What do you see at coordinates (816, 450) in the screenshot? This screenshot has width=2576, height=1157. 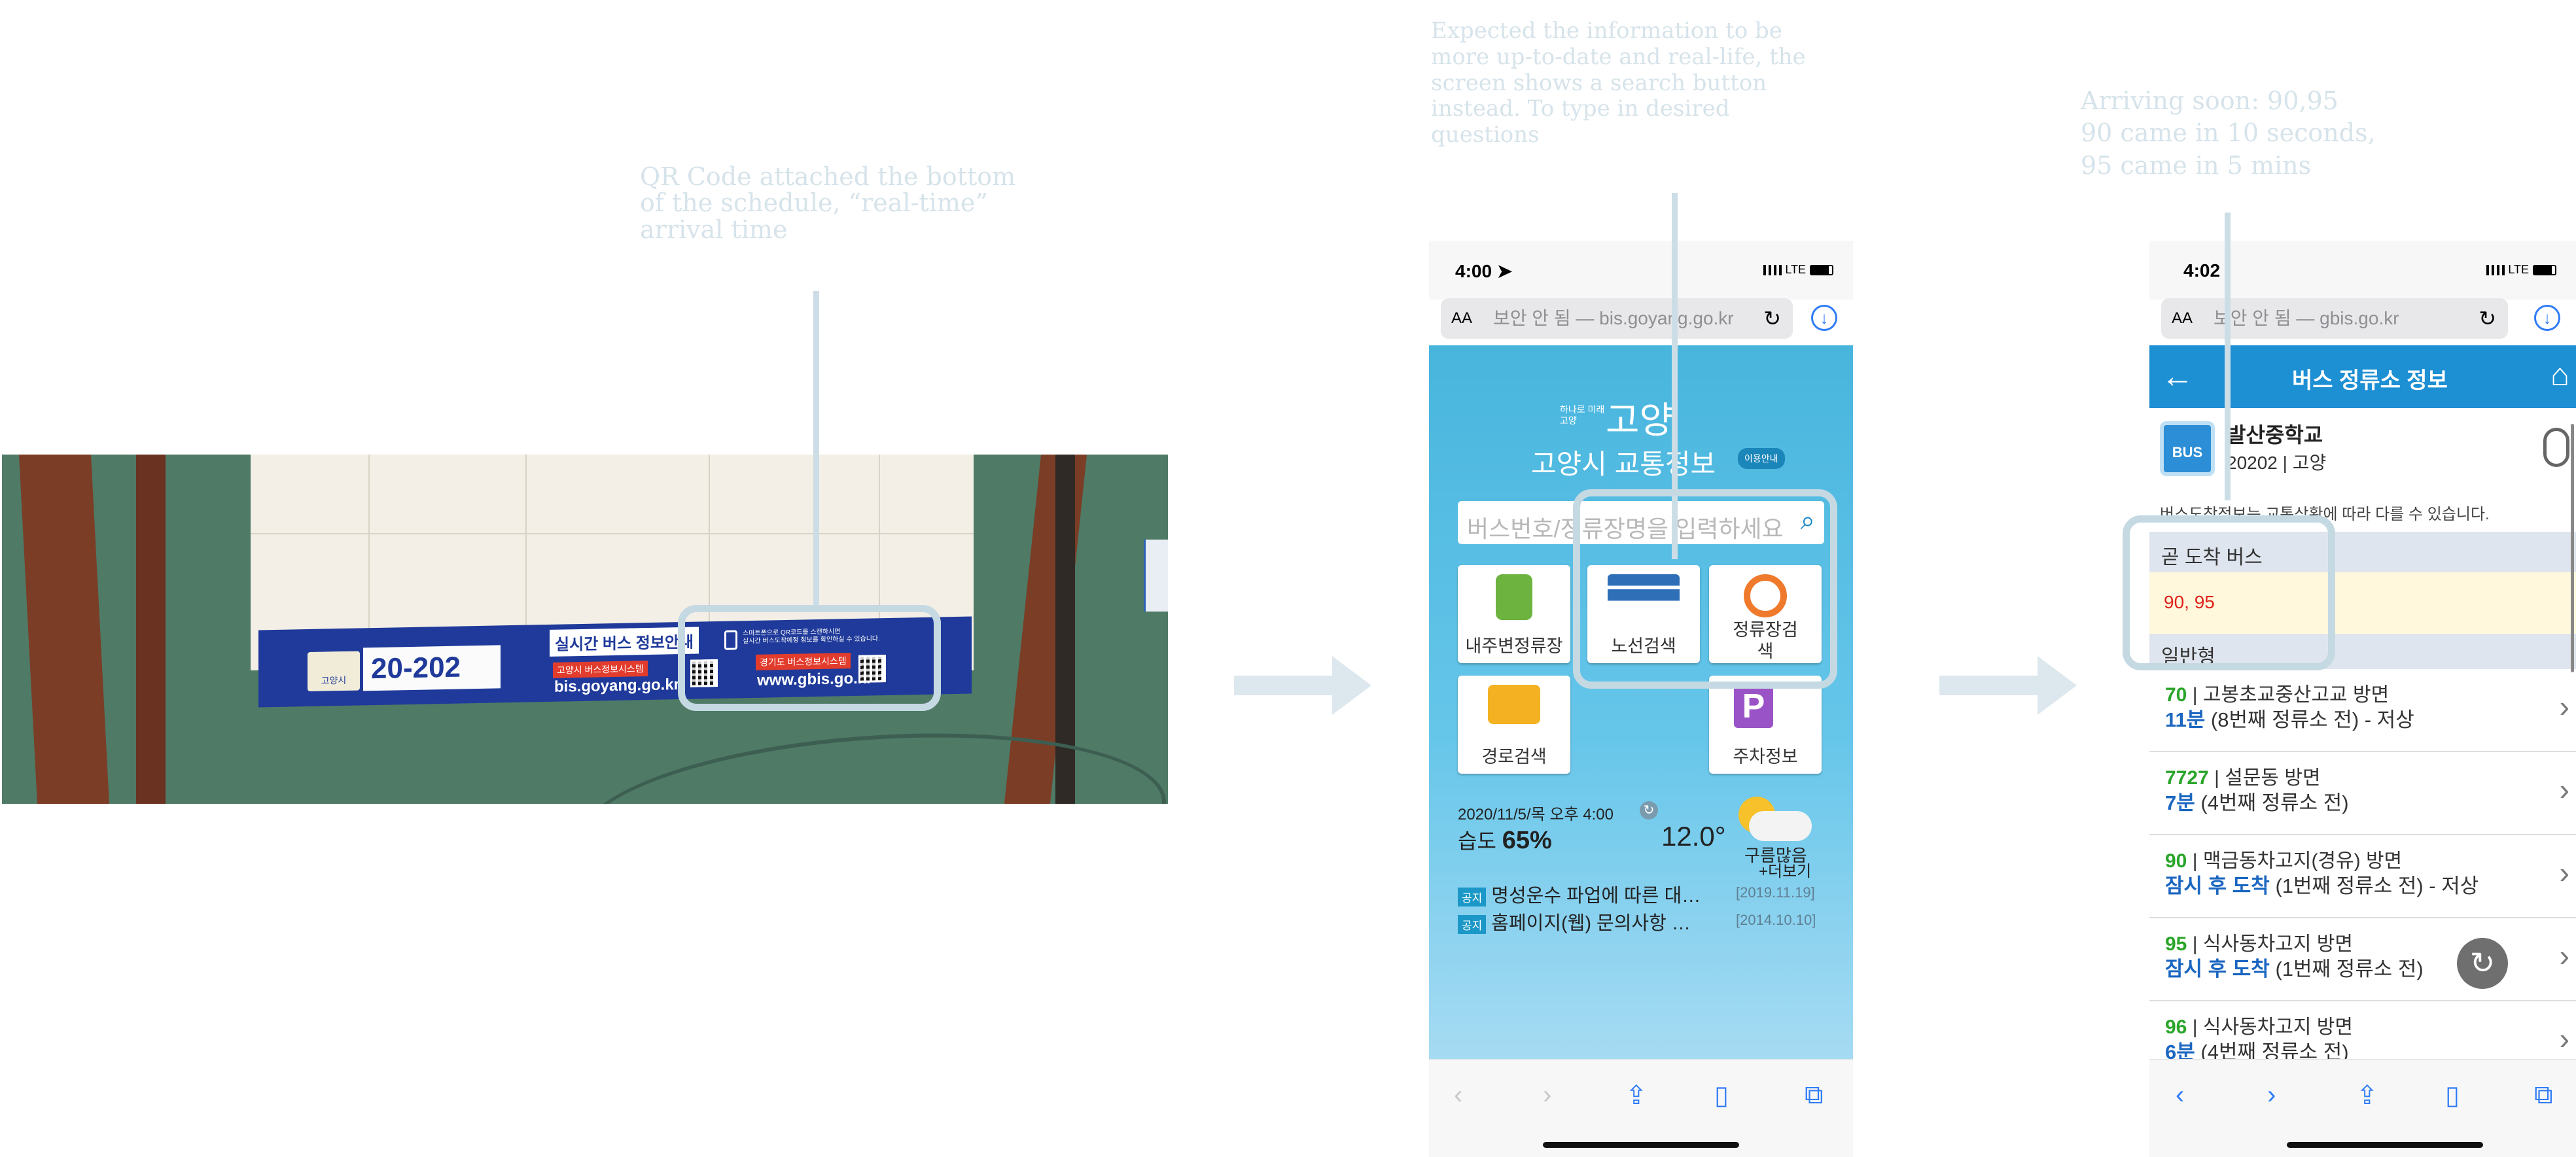 I see `qr-pointer-line` at bounding box center [816, 450].